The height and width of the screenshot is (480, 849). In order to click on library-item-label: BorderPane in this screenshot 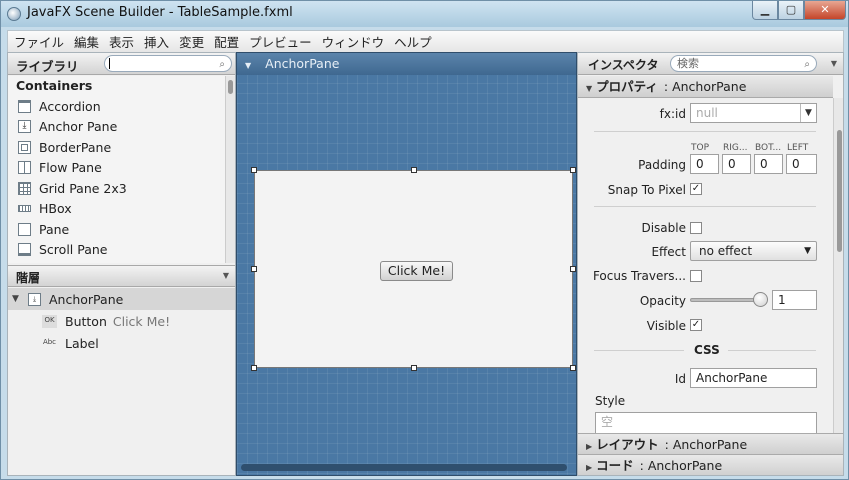, I will do `click(75, 147)`.